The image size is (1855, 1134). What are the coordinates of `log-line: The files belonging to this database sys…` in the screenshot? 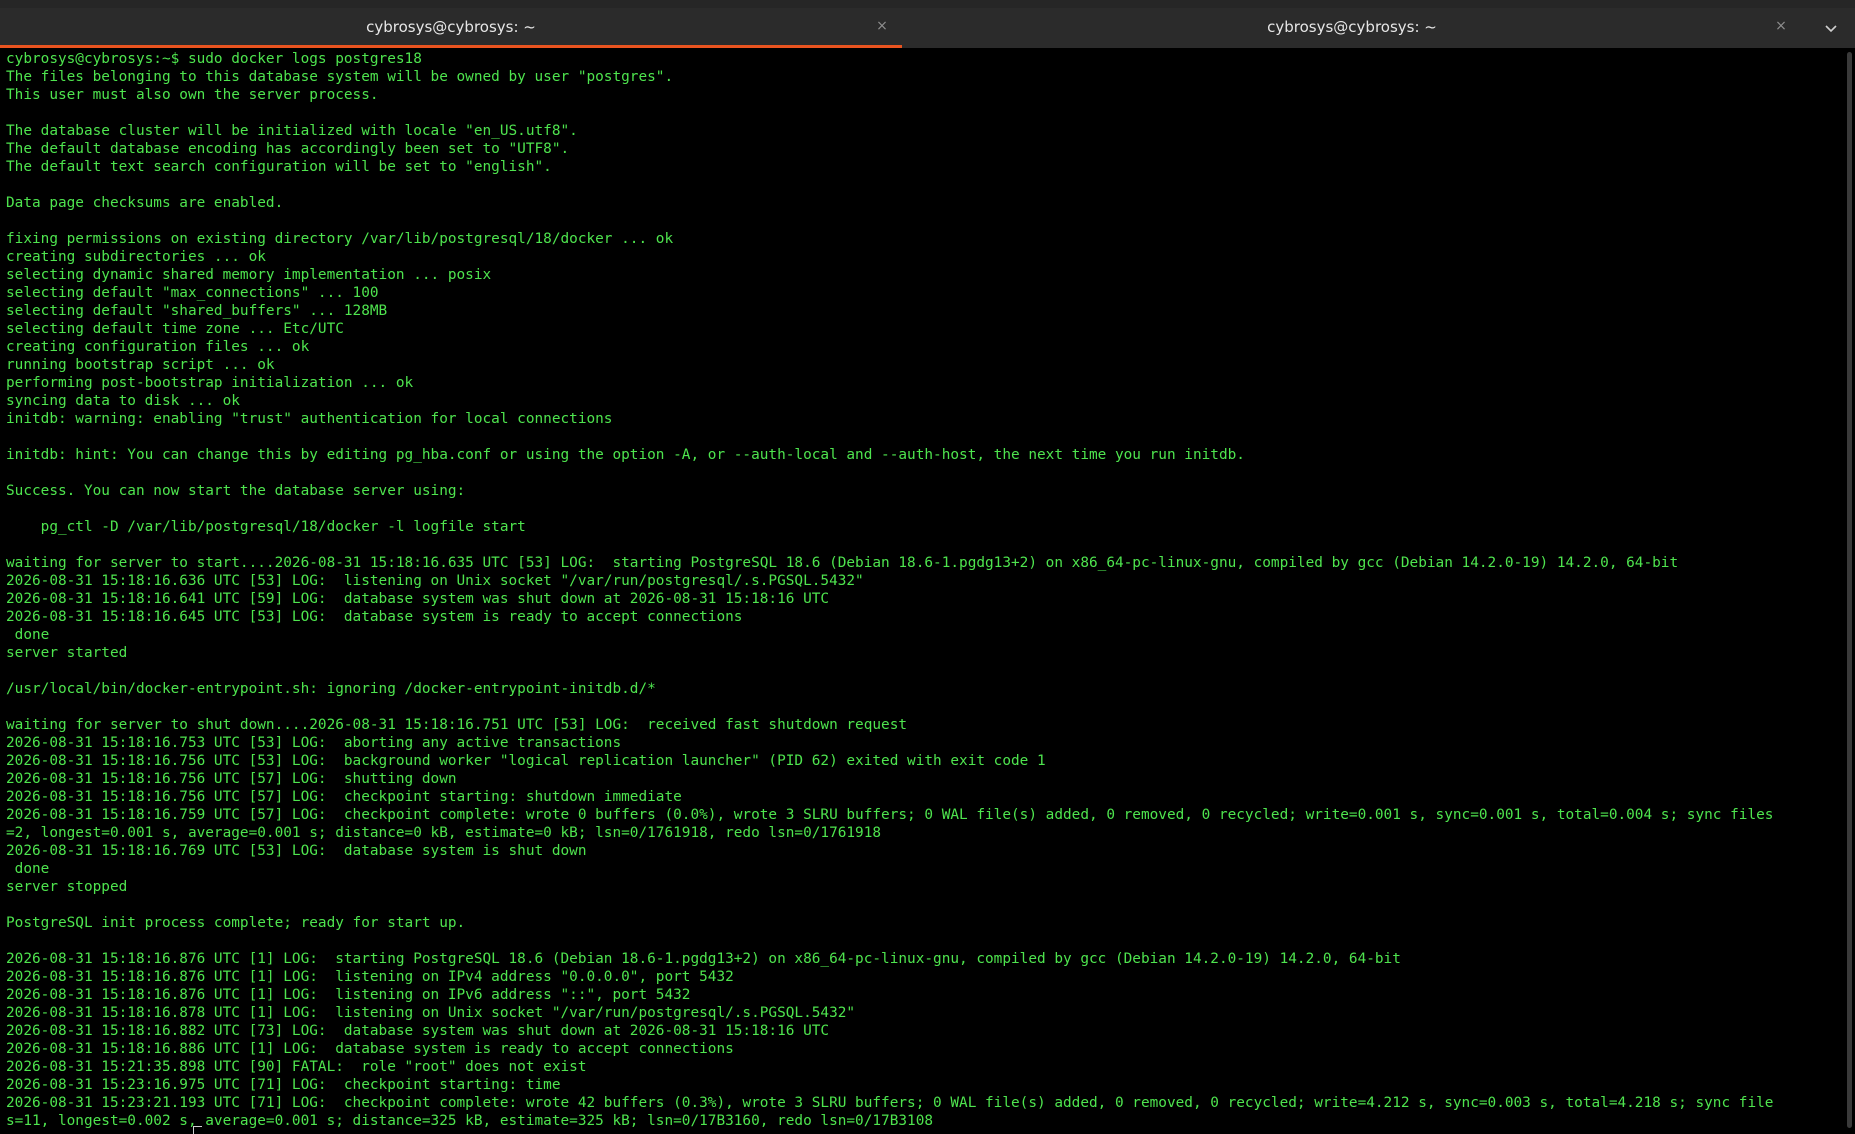 It's located at (340, 77).